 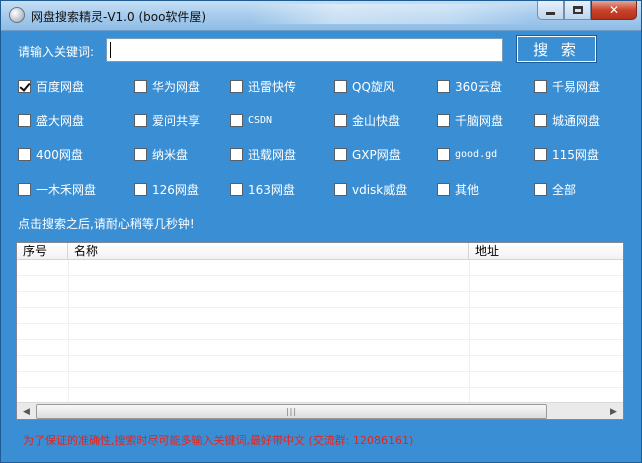 I want to click on wait-hint: 点击搜索之后,请耐心稍等几秒钟!, so click(x=106, y=224).